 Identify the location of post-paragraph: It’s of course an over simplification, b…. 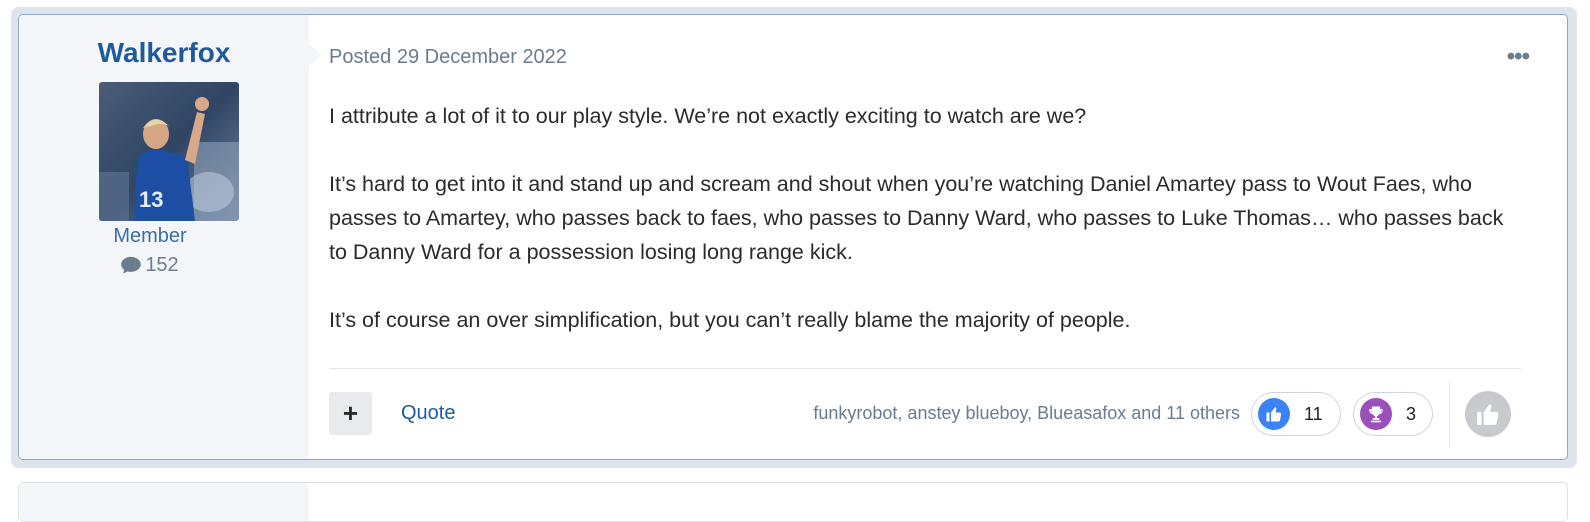
(730, 320).